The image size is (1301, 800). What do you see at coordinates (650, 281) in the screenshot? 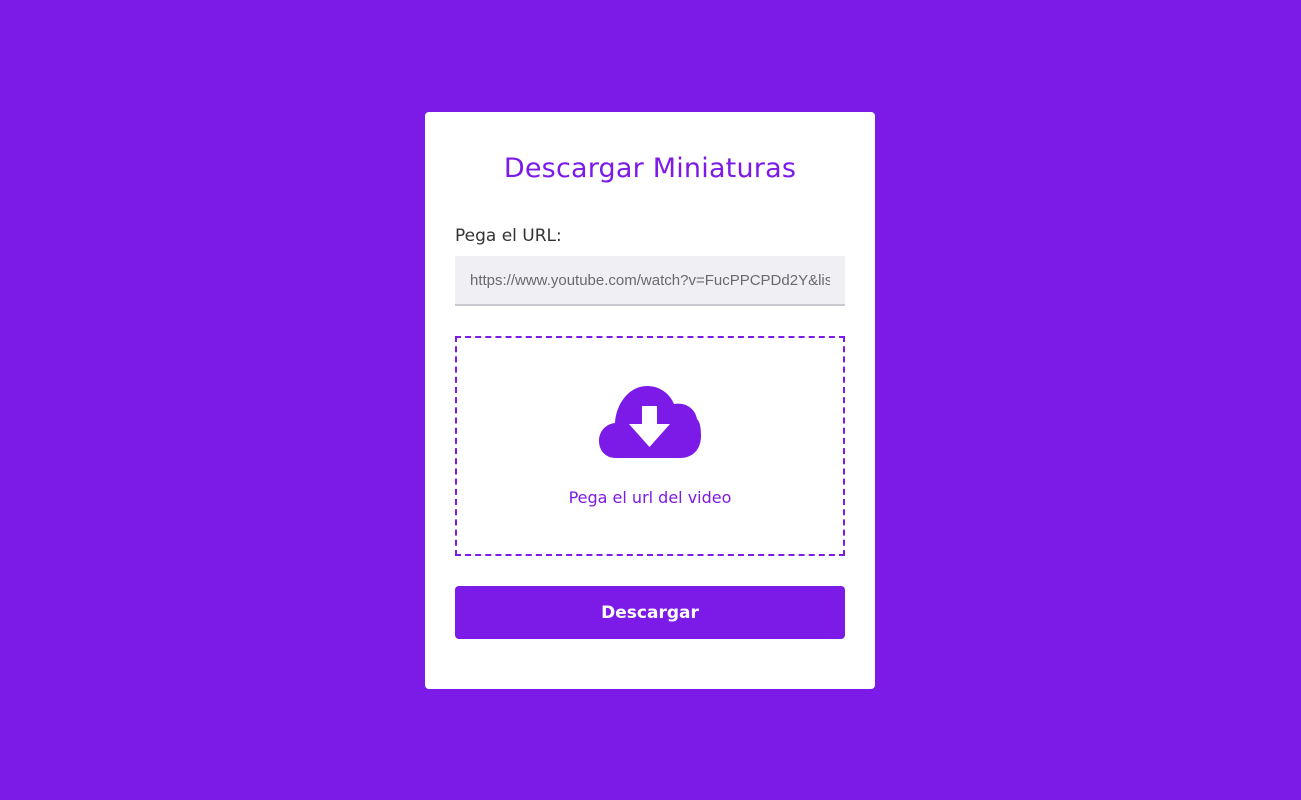
I see `url-input` at bounding box center [650, 281].